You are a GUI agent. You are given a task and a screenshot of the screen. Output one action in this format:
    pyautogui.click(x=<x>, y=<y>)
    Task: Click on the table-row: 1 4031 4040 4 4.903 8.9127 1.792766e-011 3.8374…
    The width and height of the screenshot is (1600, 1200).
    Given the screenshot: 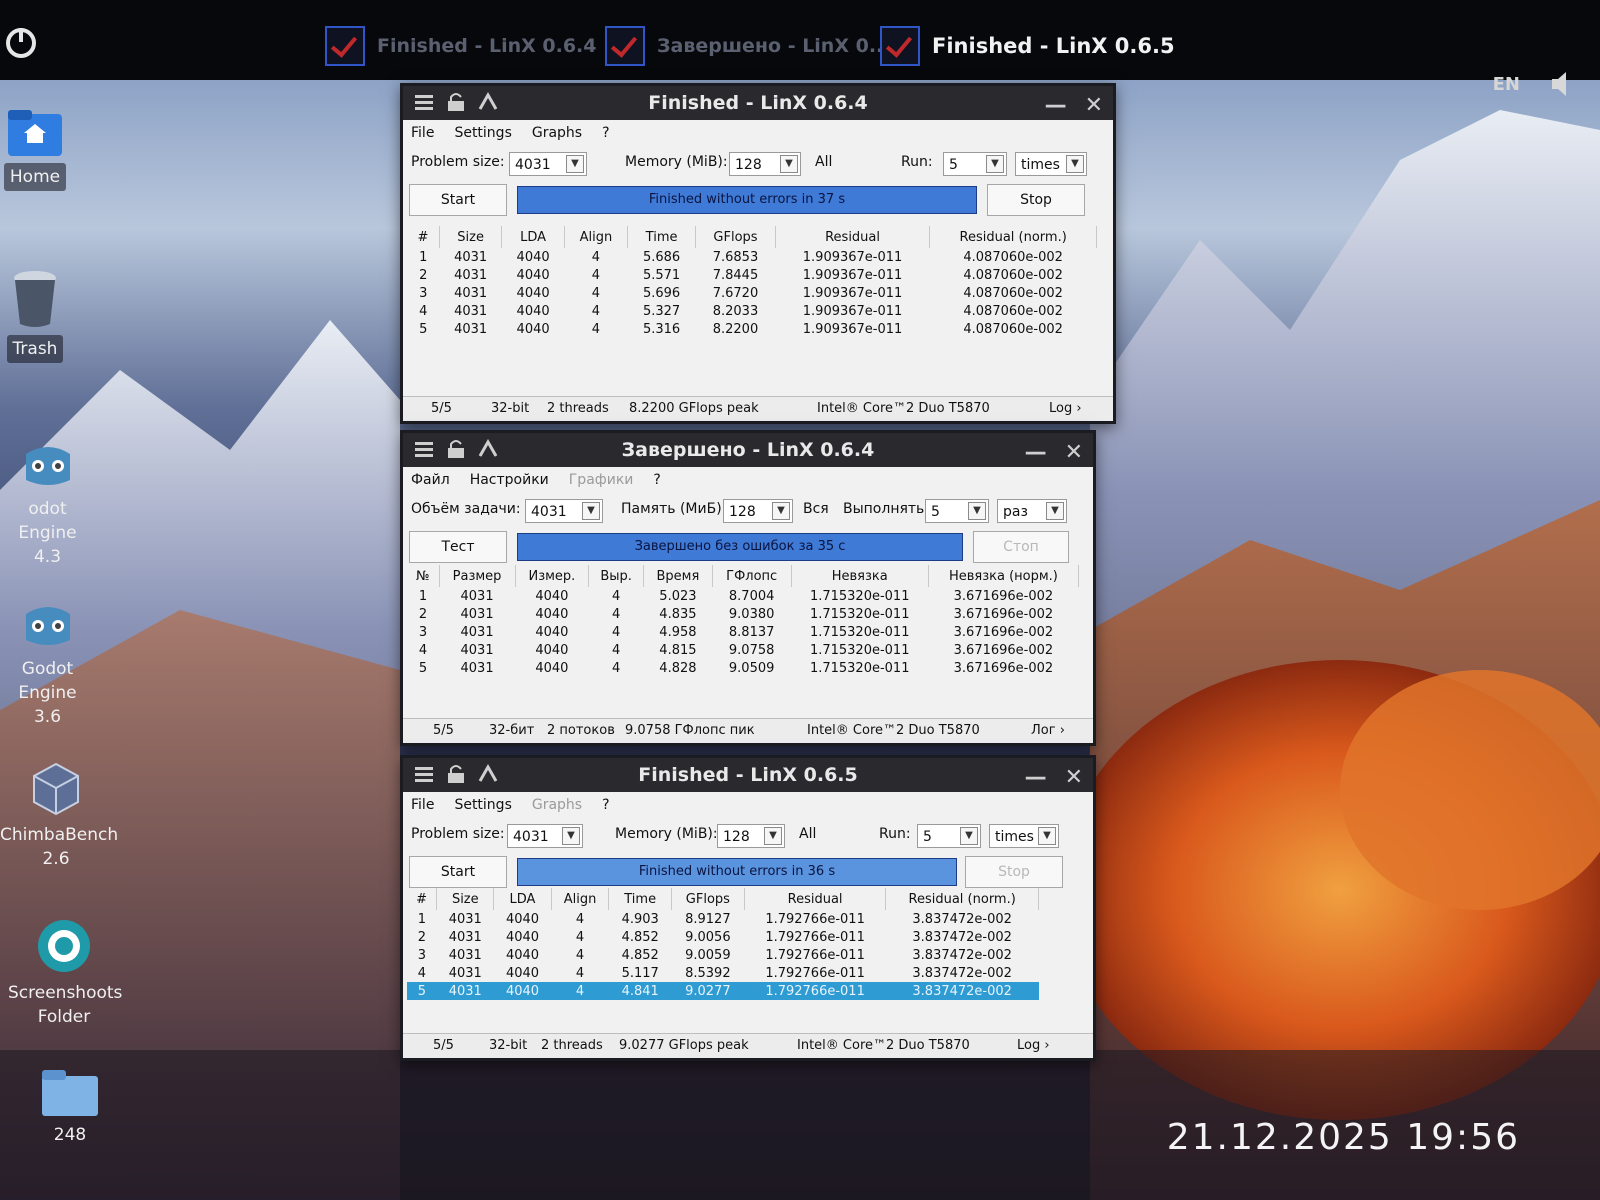 What is the action you would take?
    pyautogui.click(x=723, y=919)
    